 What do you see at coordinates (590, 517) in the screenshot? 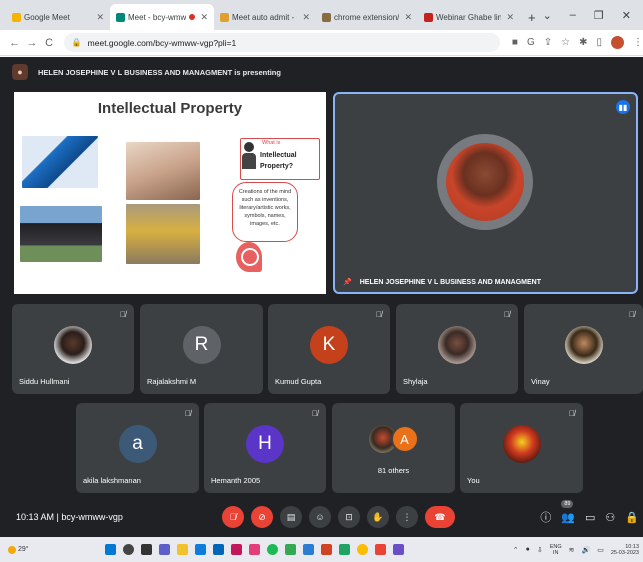
I see `chat-icon: ▭` at bounding box center [590, 517].